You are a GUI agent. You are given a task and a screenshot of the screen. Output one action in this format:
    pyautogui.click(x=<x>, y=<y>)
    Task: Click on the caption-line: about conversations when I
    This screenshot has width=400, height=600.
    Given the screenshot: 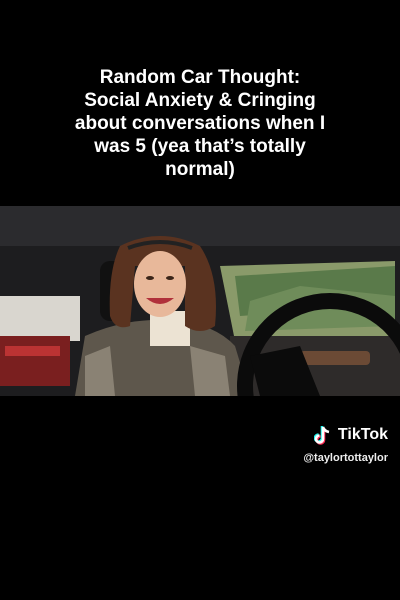 What is the action you would take?
    pyautogui.click(x=200, y=123)
    